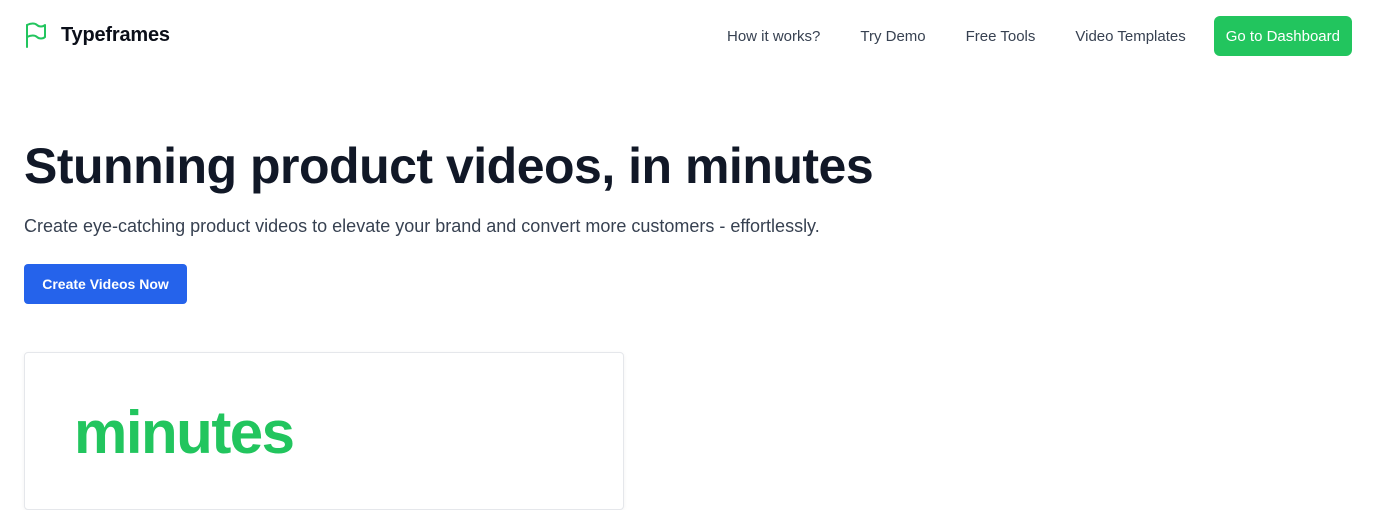 The width and height of the screenshot is (1376, 510). I want to click on nav-link-free-tools: Free Tools, so click(1001, 36).